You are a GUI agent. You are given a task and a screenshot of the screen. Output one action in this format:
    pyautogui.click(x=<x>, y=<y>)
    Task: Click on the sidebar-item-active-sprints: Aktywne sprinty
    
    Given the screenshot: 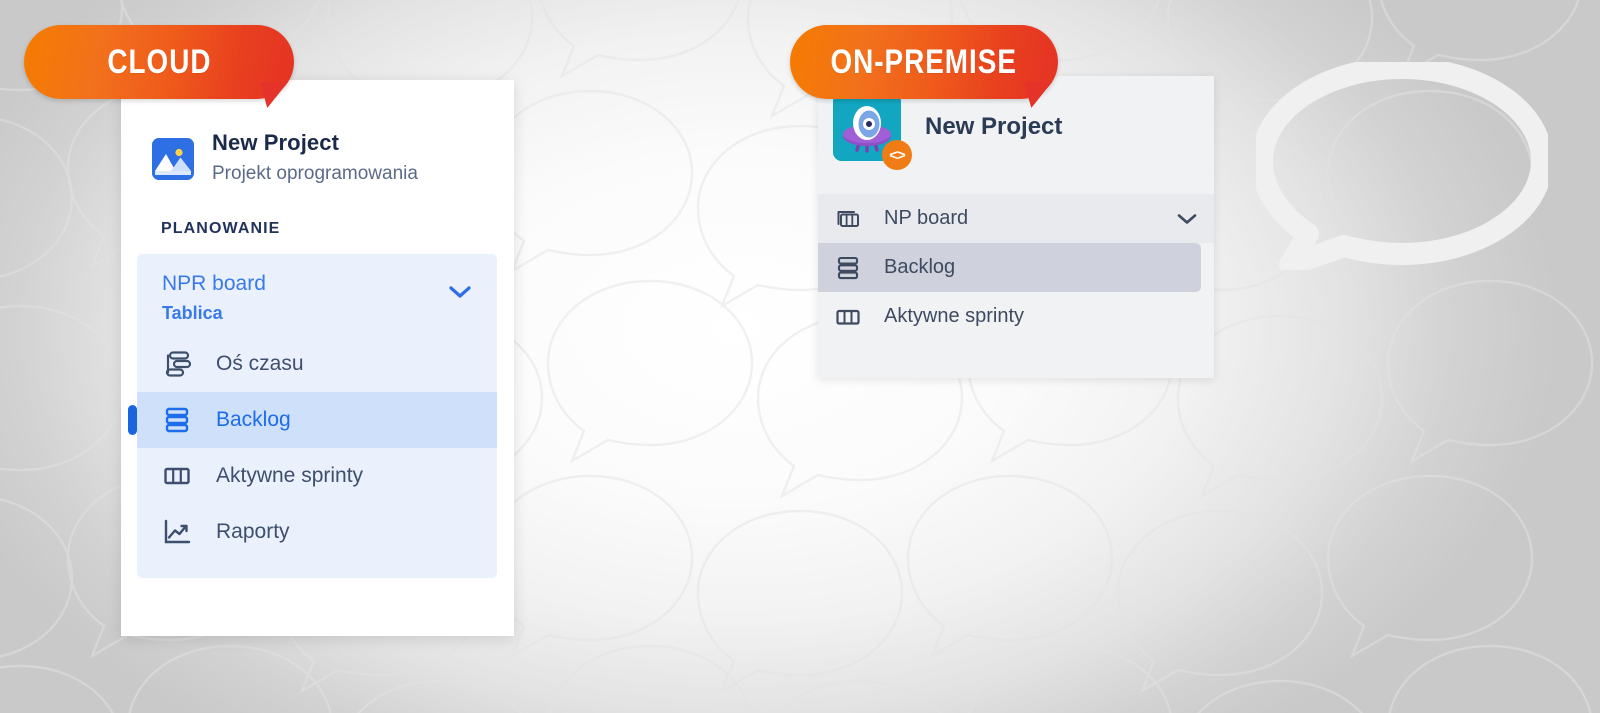 What is the action you would take?
    pyautogui.click(x=317, y=476)
    